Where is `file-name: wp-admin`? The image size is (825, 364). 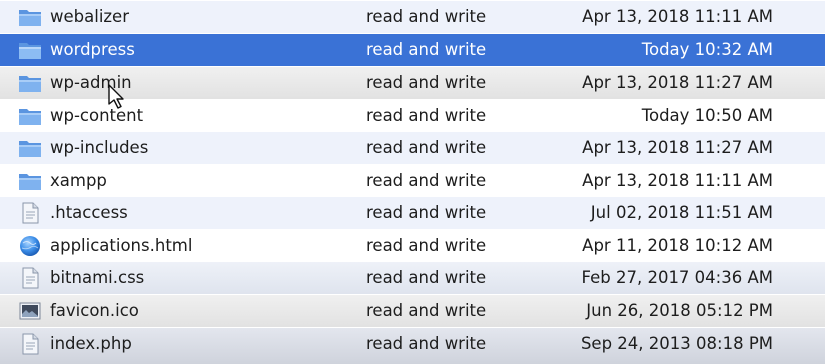
file-name: wp-admin is located at coordinates (91, 82).